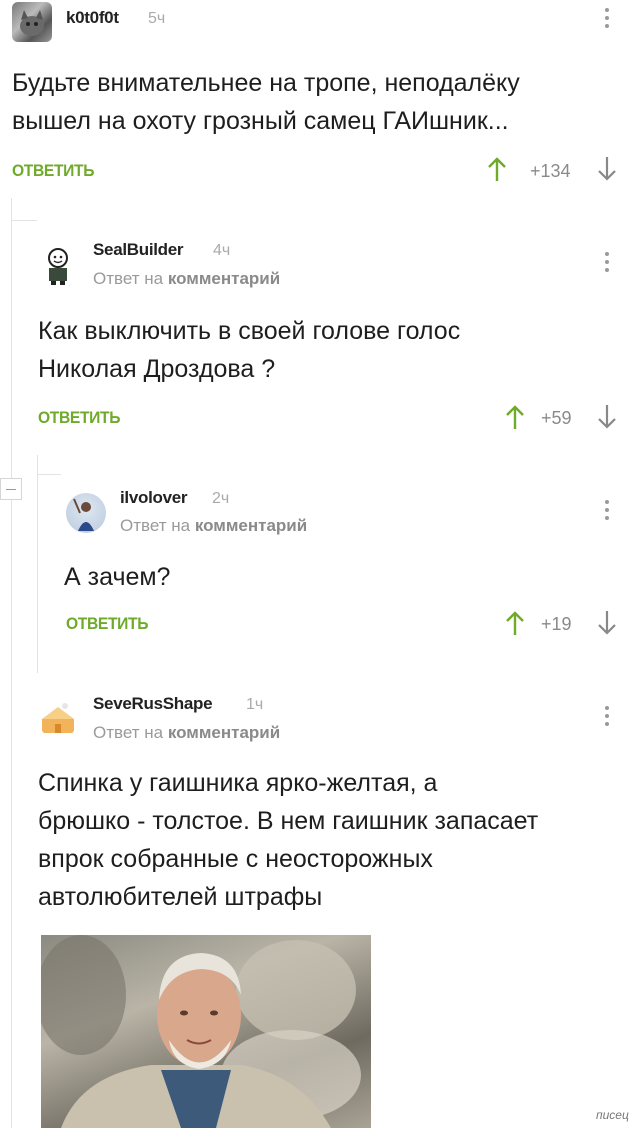 The image size is (640, 1128). I want to click on username: k0t0f0t, so click(92, 18).